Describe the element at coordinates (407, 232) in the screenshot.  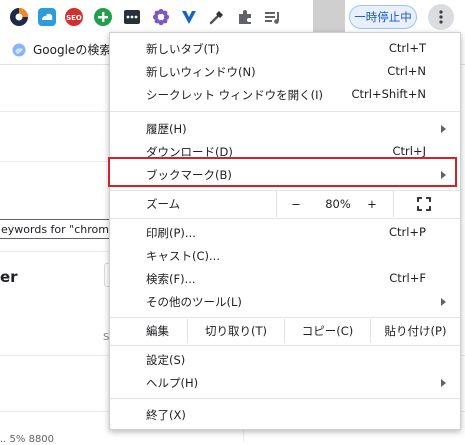
I see `menu-item-shortcut: Ctrl+P` at that location.